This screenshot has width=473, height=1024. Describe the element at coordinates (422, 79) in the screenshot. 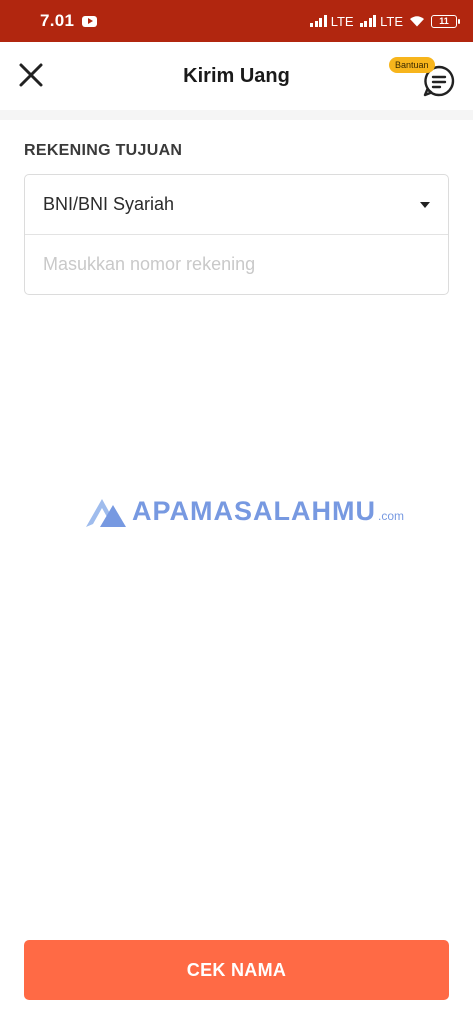

I see `help-button: Bantuan` at that location.